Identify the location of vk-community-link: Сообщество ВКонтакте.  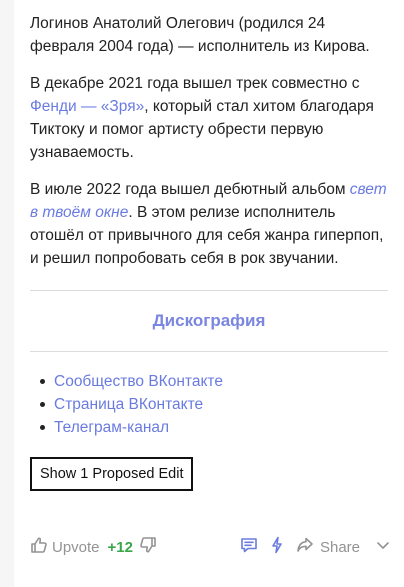
(138, 381).